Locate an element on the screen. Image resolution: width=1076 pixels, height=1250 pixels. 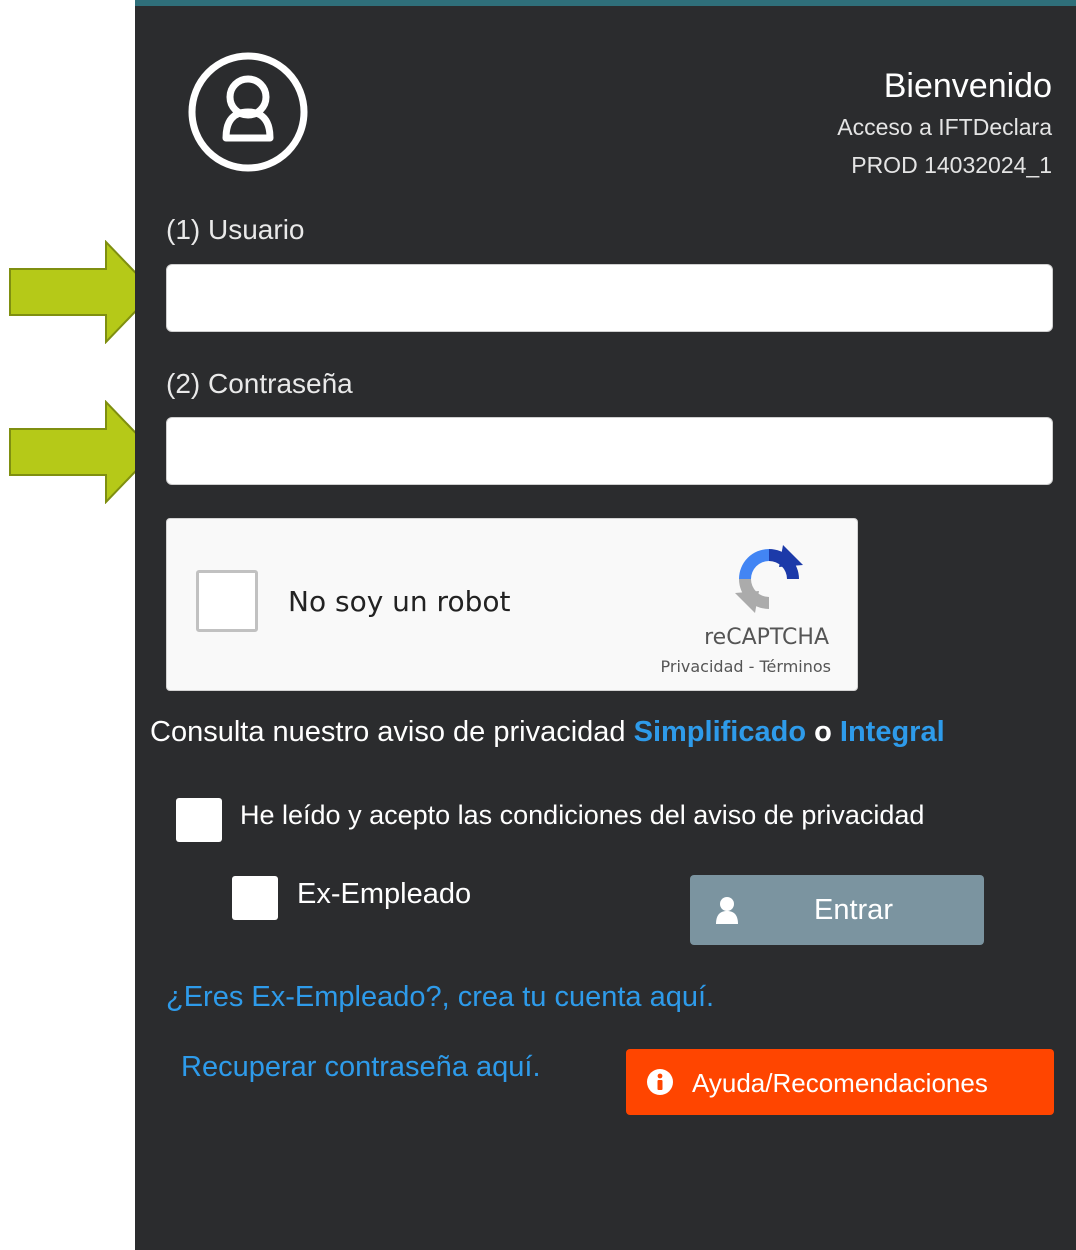
user-circle-icon is located at coordinates (248, 112).